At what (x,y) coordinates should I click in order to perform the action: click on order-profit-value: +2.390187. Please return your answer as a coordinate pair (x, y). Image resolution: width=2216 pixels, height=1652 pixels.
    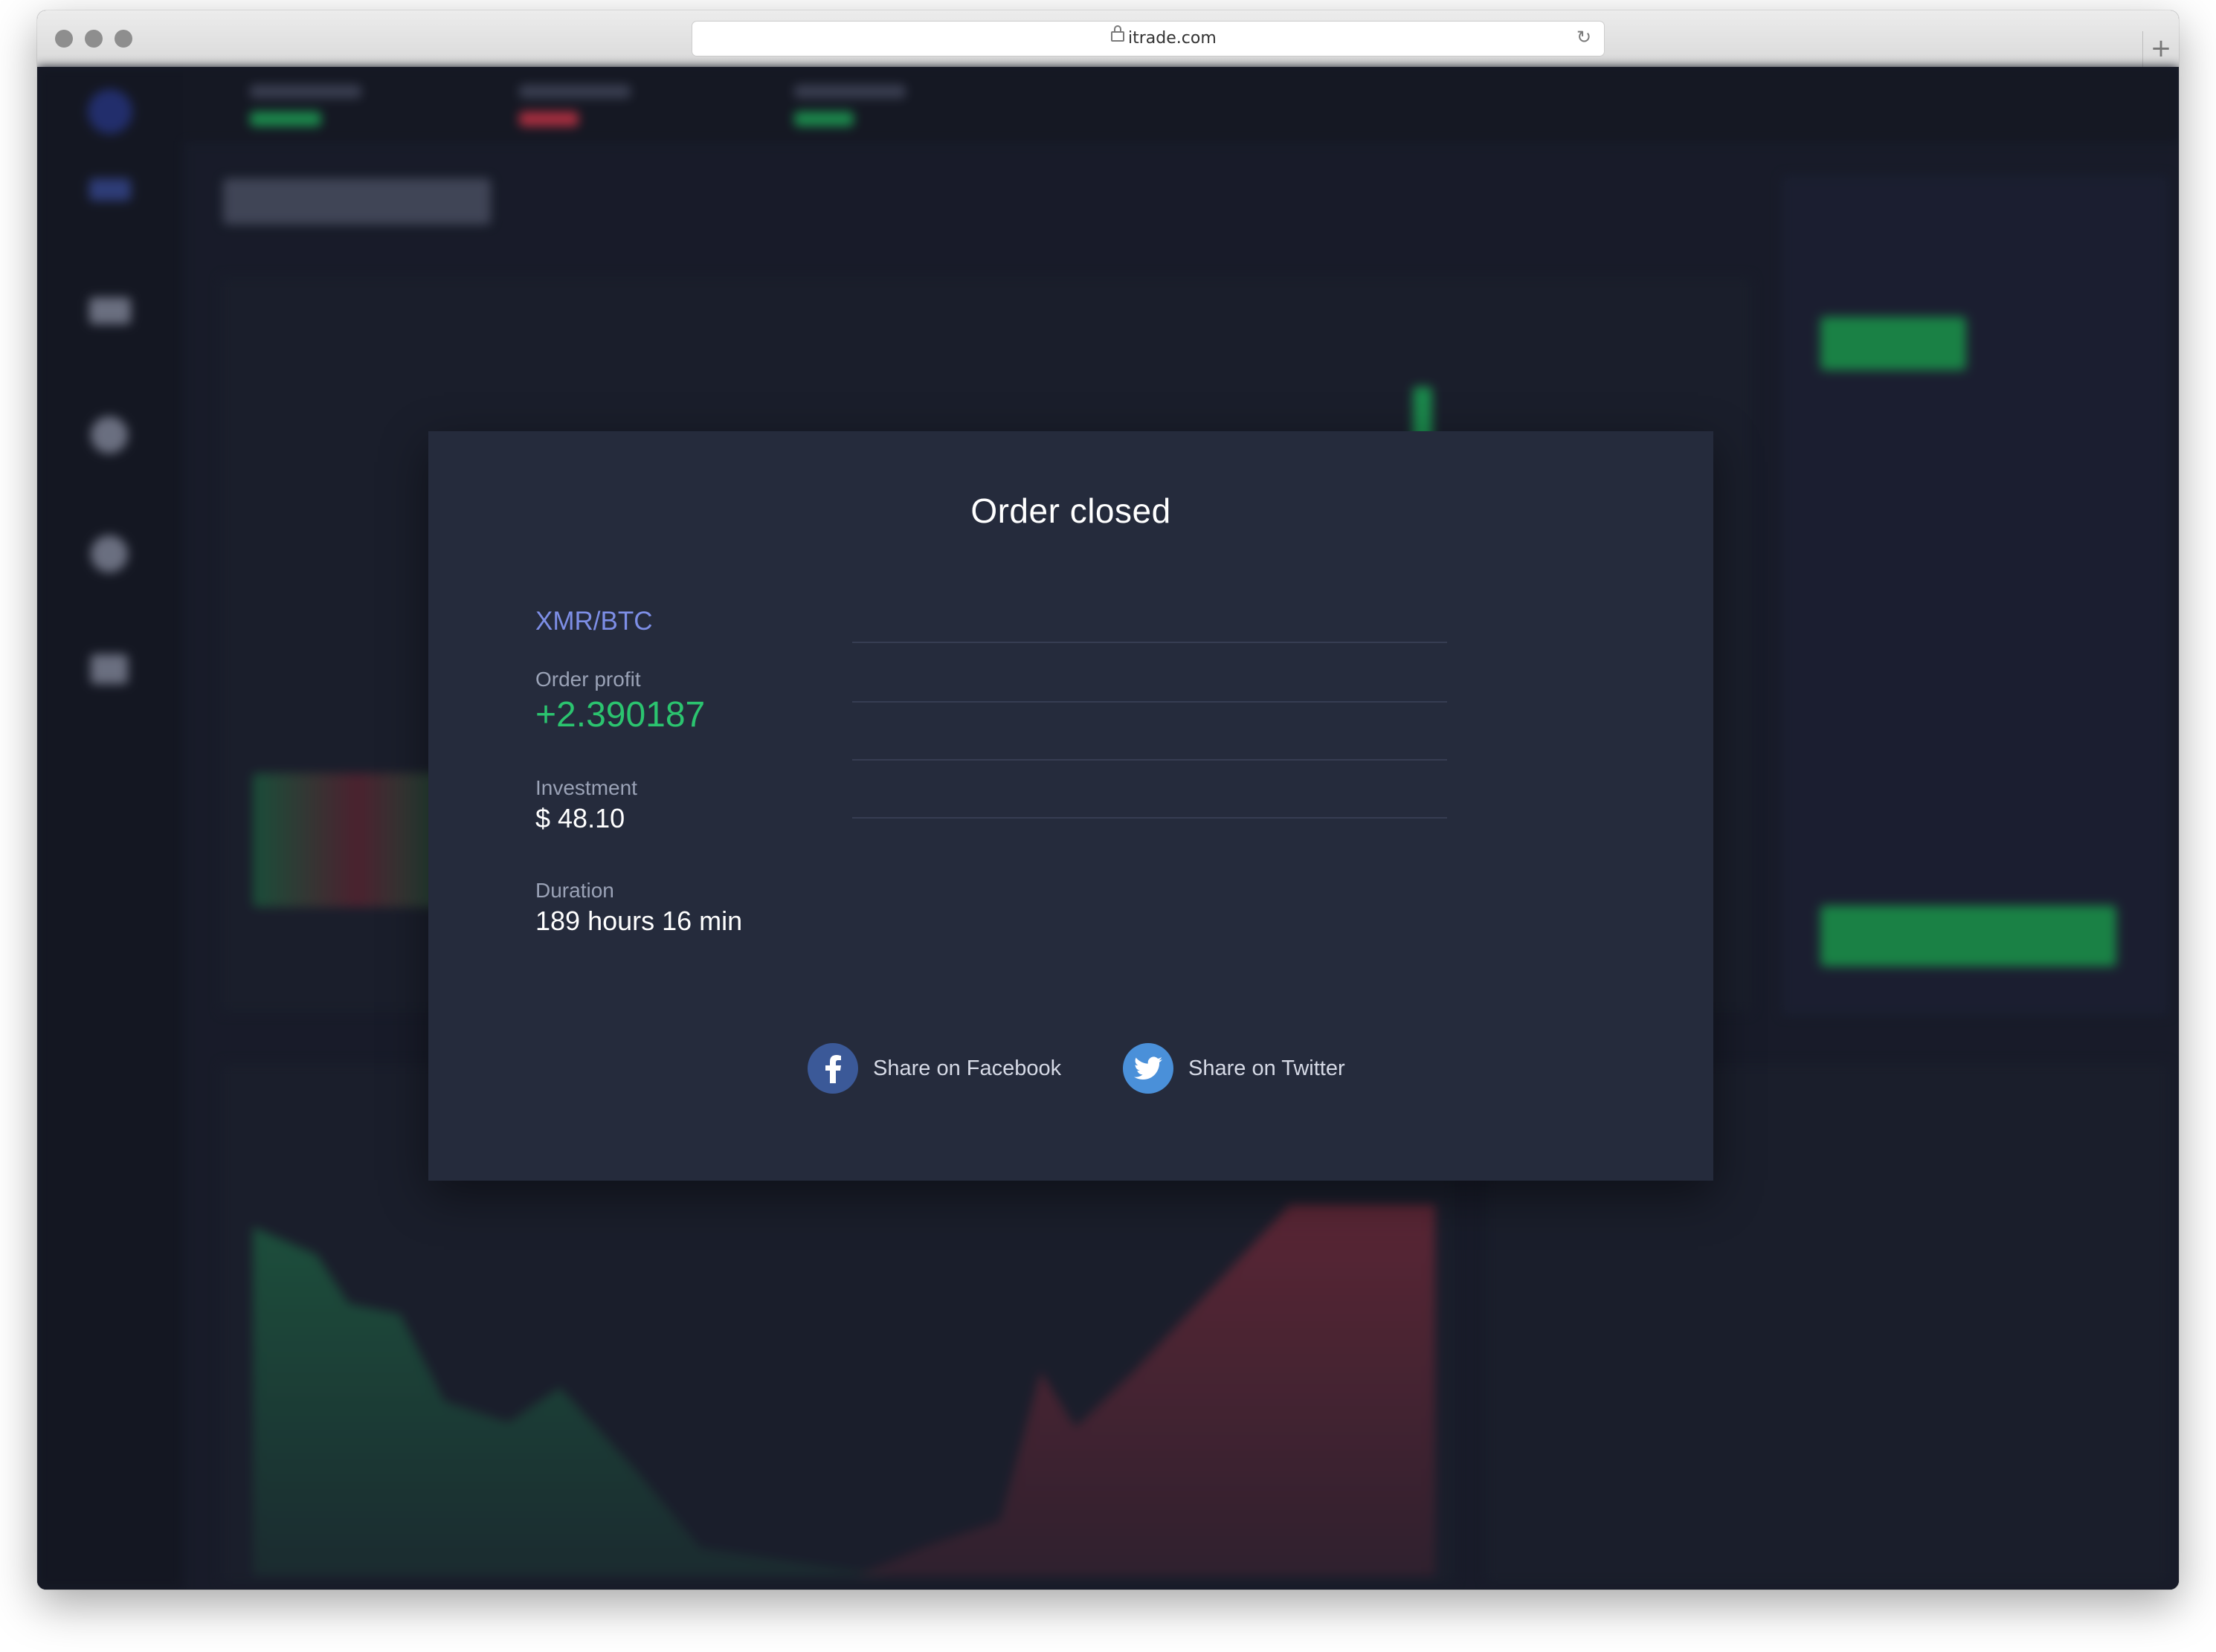
    Looking at the image, I should click on (620, 715).